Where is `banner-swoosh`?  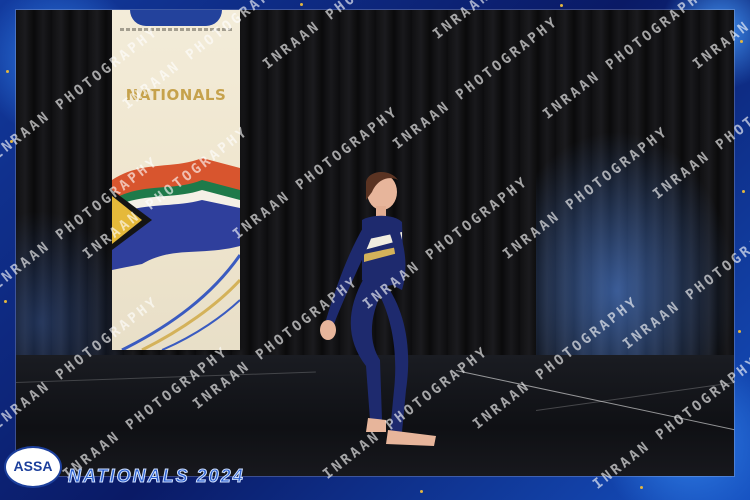
banner-swoosh is located at coordinates (180, 302).